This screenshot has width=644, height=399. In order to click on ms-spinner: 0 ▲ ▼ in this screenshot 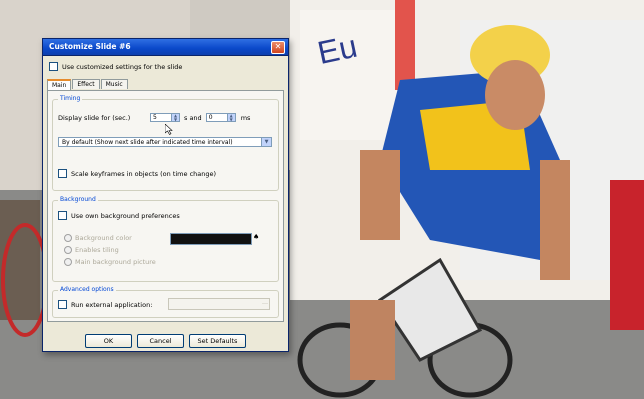, I will do `click(220, 117)`.